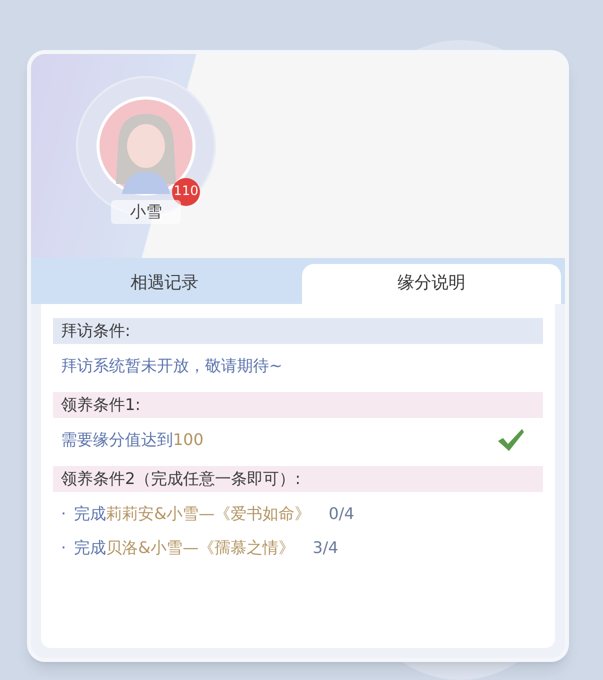 This screenshot has height=680, width=603. I want to click on section-heading: 拜访条件:, so click(298, 331).